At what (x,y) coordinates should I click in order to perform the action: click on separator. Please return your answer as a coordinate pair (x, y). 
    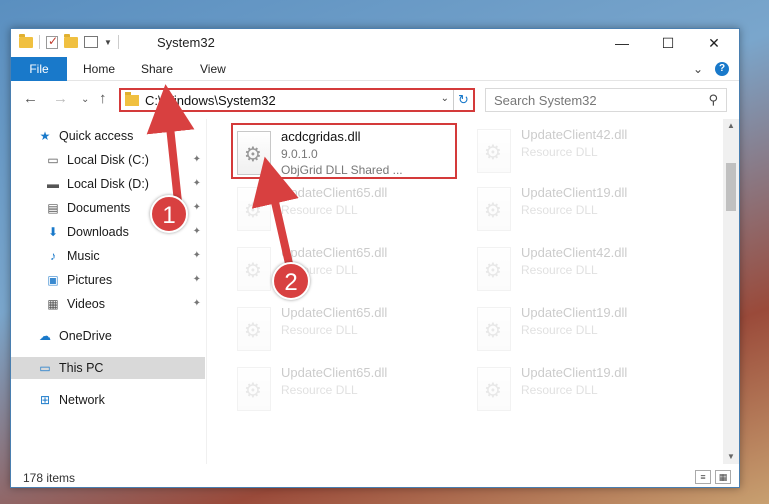
    Looking at the image, I should click on (39, 42).